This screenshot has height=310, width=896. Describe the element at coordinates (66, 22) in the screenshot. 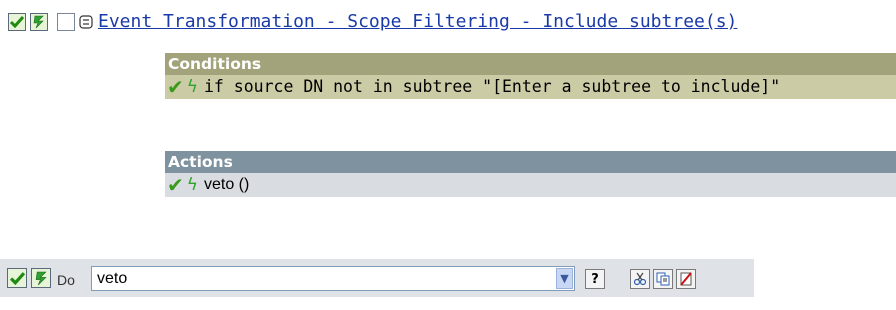

I see `rule-select-checkbox` at that location.